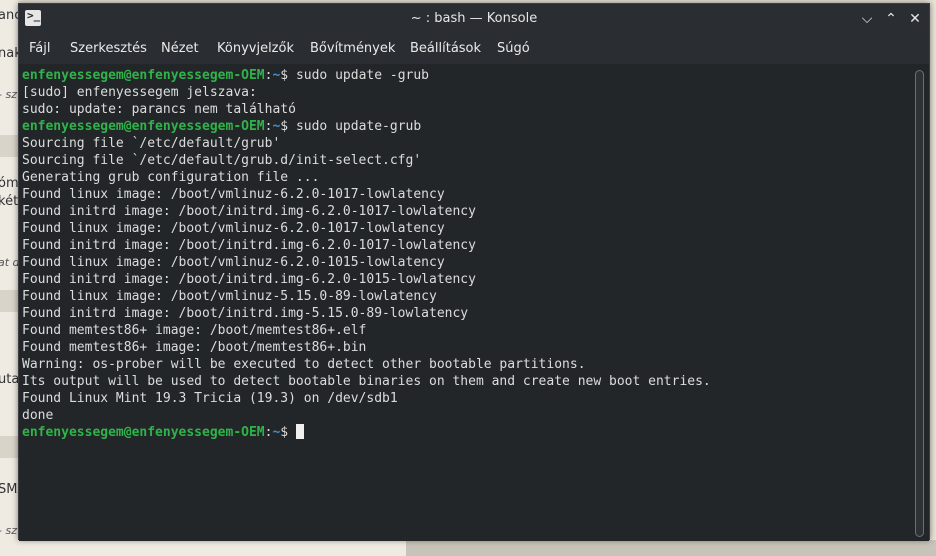 The width and height of the screenshot is (936, 556). I want to click on menu-help: Súgó, so click(513, 48).